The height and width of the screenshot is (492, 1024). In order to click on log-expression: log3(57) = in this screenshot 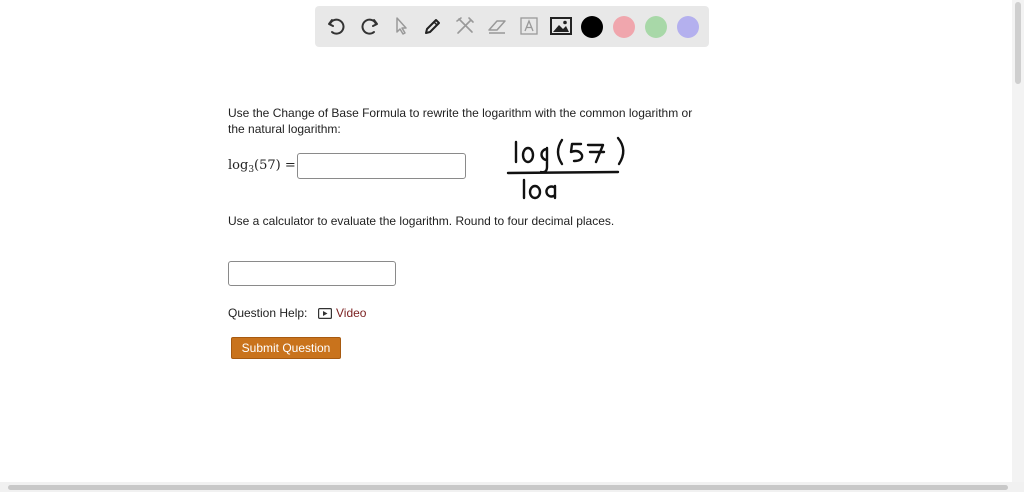, I will do `click(262, 166)`.